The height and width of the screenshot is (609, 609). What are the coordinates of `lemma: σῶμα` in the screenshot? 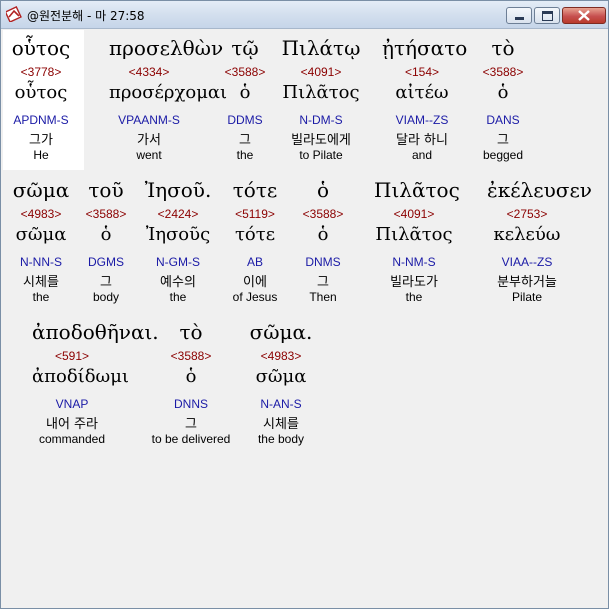 It's located at (281, 376).